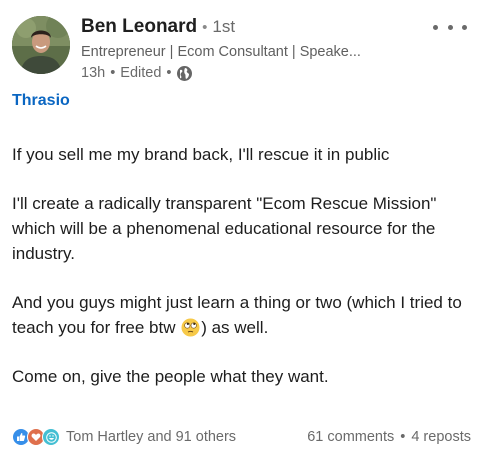 The image size is (483, 454). What do you see at coordinates (441, 437) in the screenshot?
I see `reposts-count-link: 4 reposts` at bounding box center [441, 437].